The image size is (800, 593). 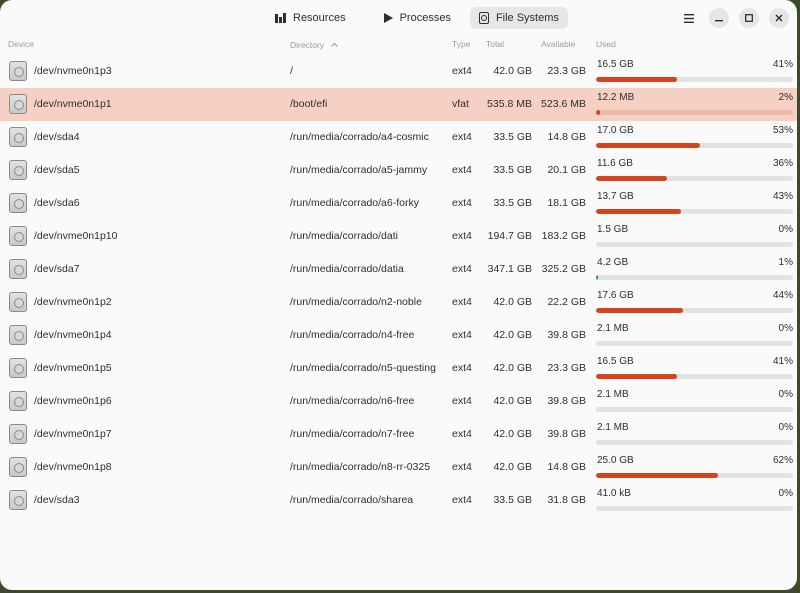 I want to click on directory-cell: /run/media/corrado/a6-forky, so click(x=354, y=203).